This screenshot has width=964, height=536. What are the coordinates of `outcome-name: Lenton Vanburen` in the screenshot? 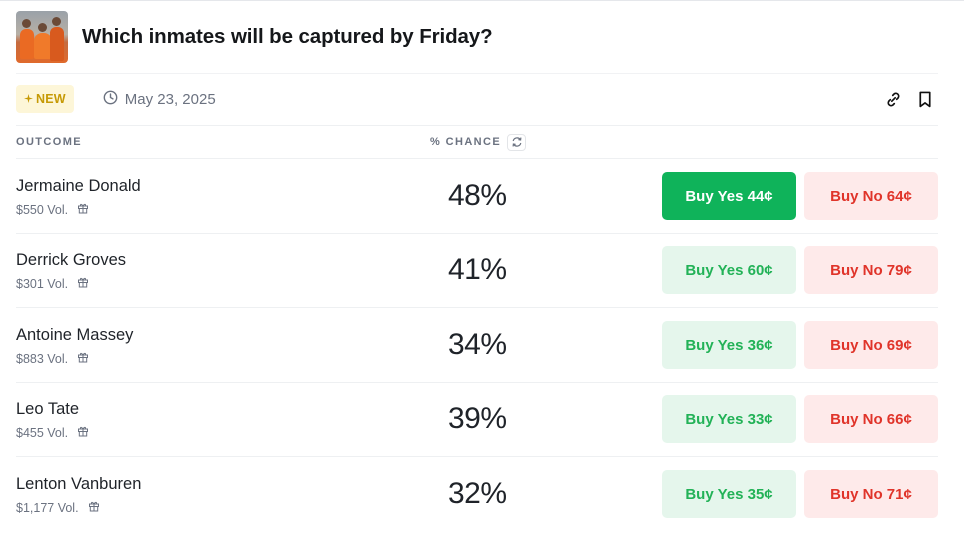 It's located at (79, 484).